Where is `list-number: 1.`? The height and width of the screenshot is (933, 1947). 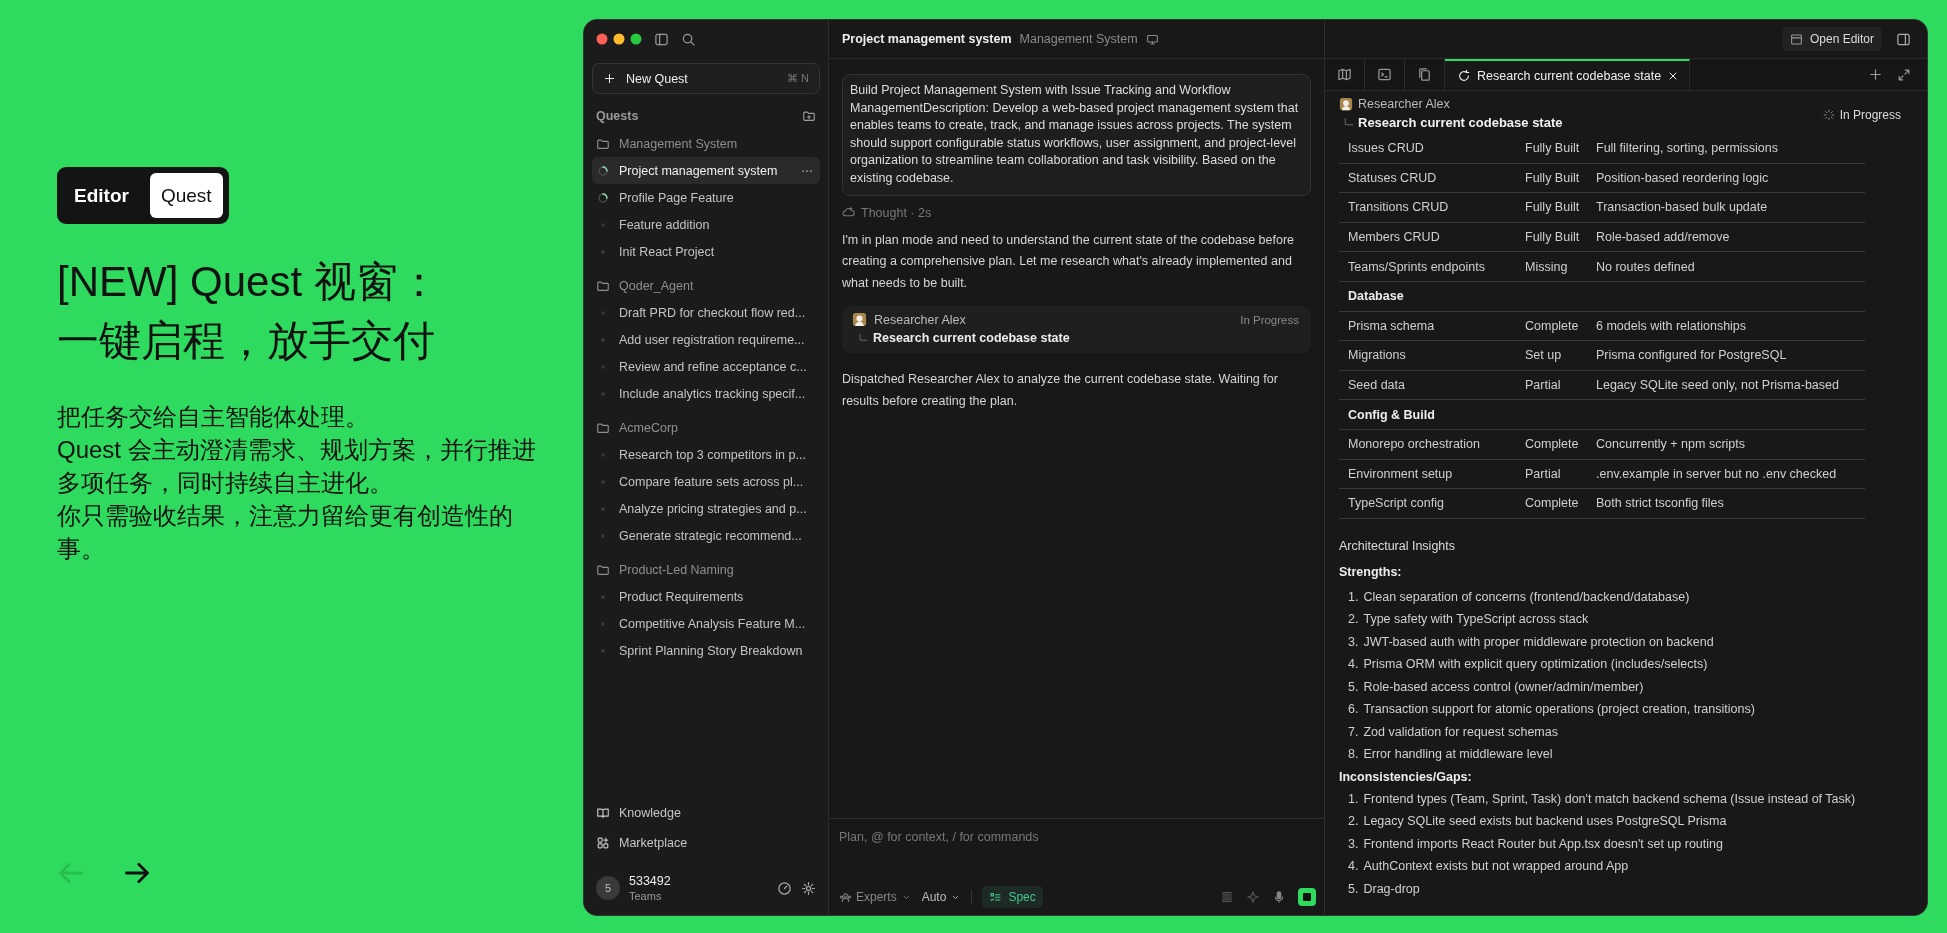 list-number: 1. is located at coordinates (1353, 798).